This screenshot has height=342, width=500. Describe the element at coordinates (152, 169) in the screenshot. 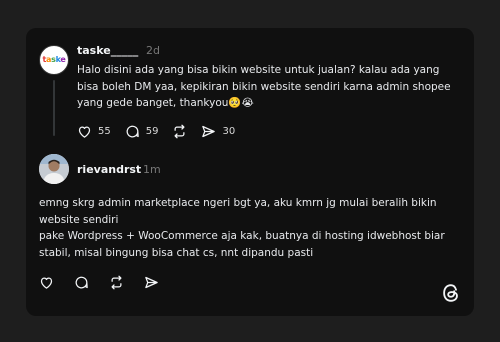

I see `reply-time: 1m` at that location.